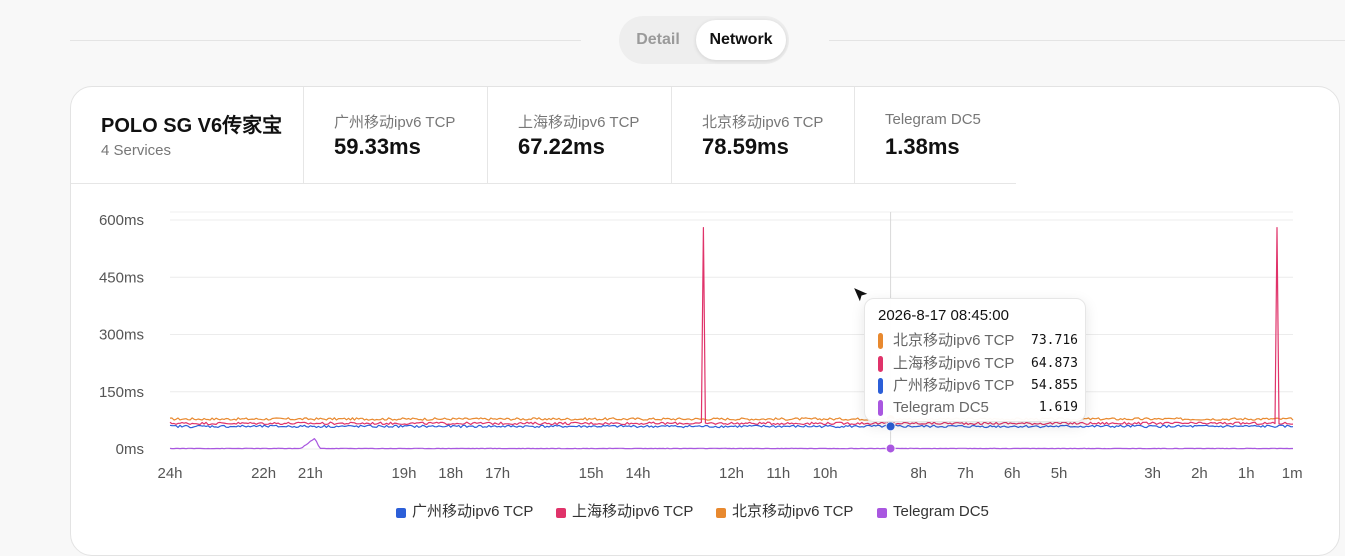 The height and width of the screenshot is (556, 1345). I want to click on x-tick-label: 21h, so click(310, 473).